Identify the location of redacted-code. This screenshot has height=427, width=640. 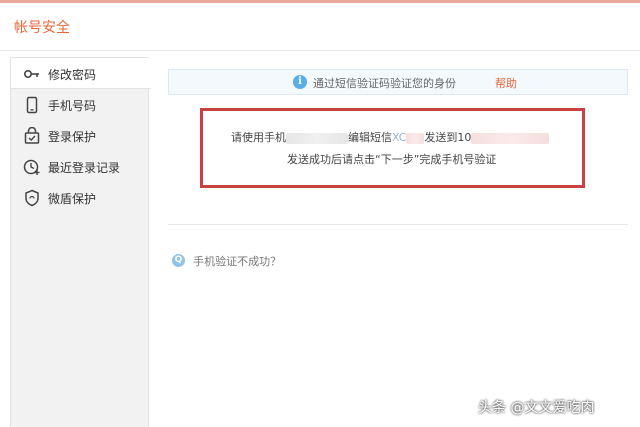
(415, 138).